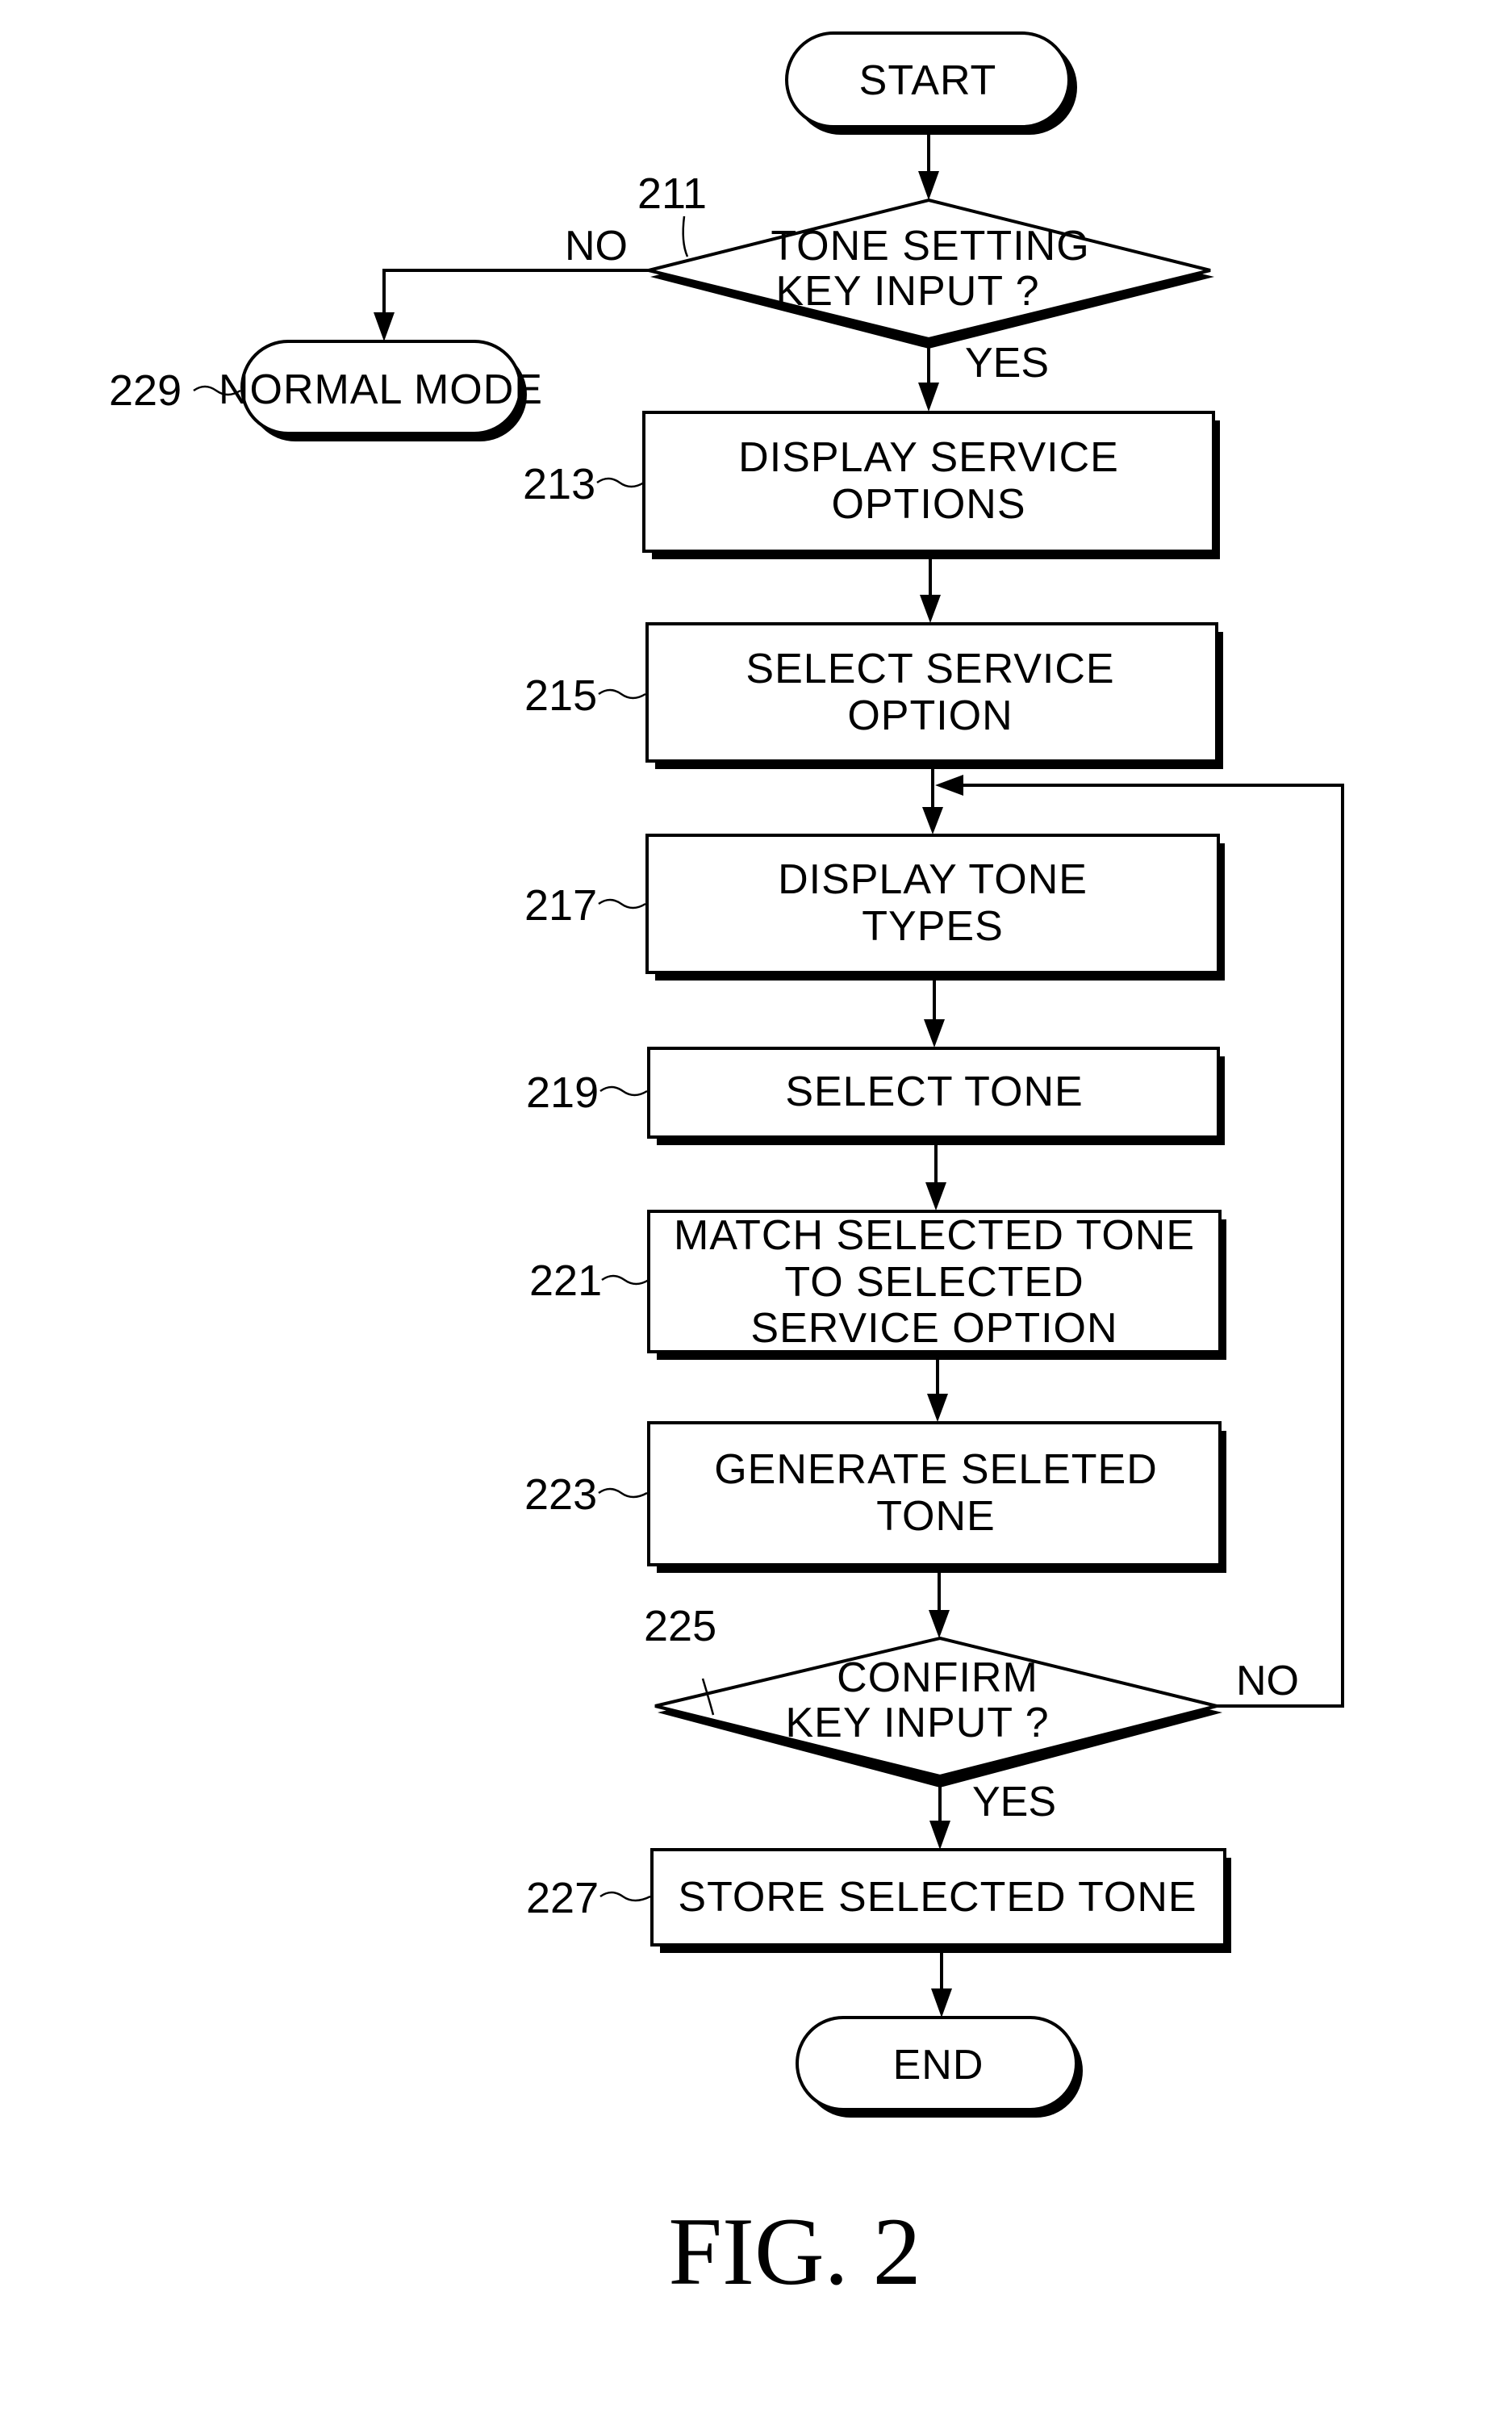  Describe the element at coordinates (928, 80) in the screenshot. I see `start-label: START` at that location.